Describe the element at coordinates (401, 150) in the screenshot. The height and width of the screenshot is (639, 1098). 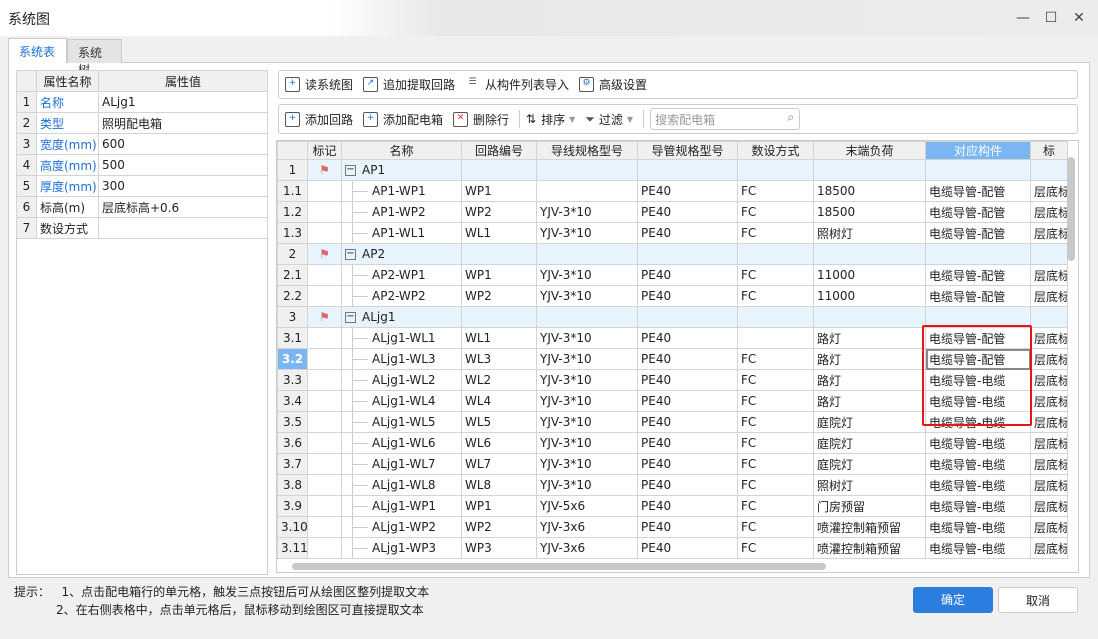
I see `column-header: 名称` at that location.